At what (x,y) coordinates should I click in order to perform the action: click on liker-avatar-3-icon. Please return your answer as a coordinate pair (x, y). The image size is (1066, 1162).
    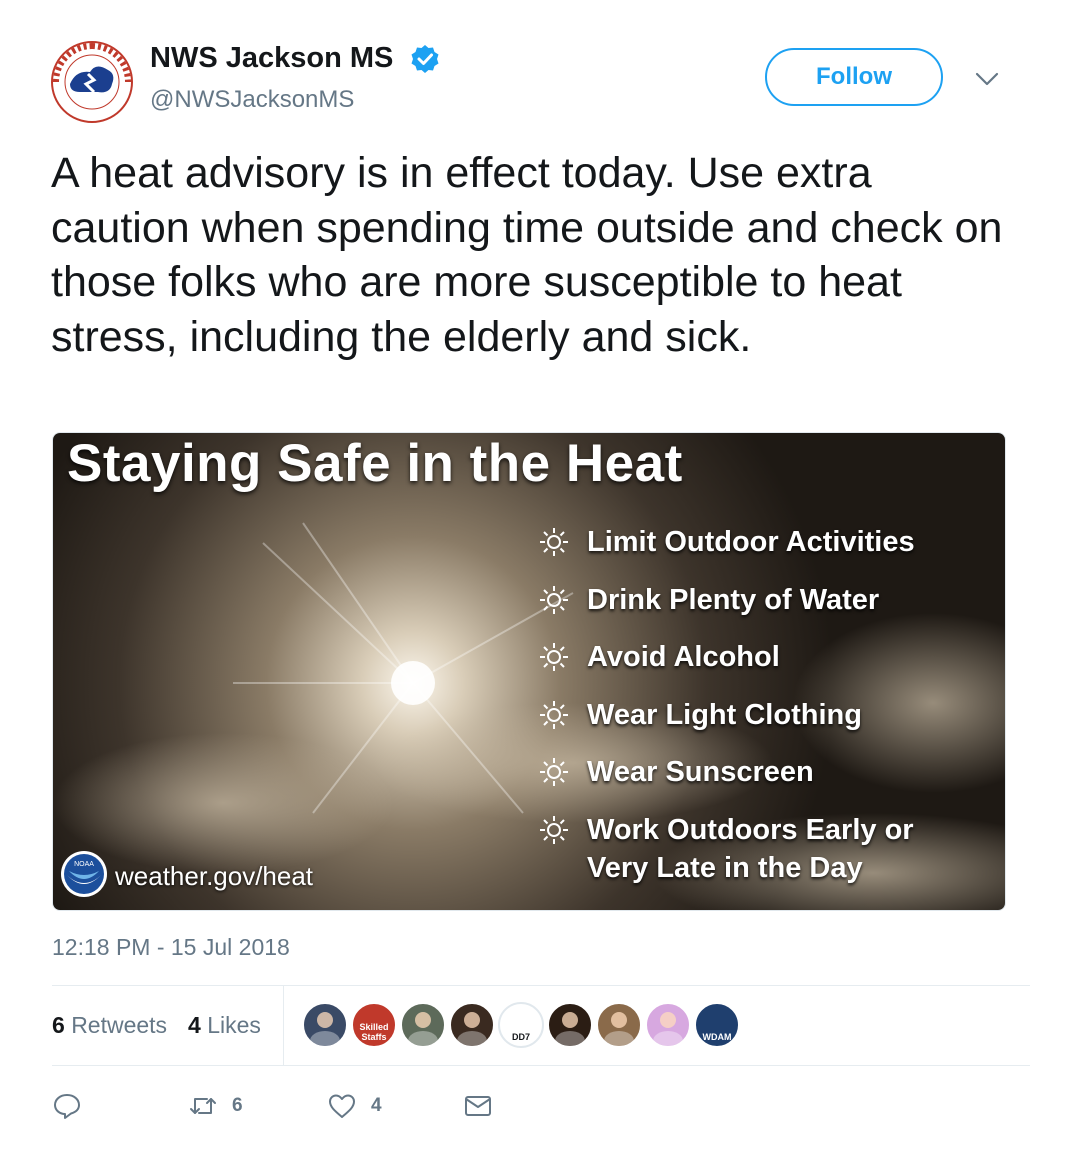
    Looking at the image, I should click on (423, 1025).